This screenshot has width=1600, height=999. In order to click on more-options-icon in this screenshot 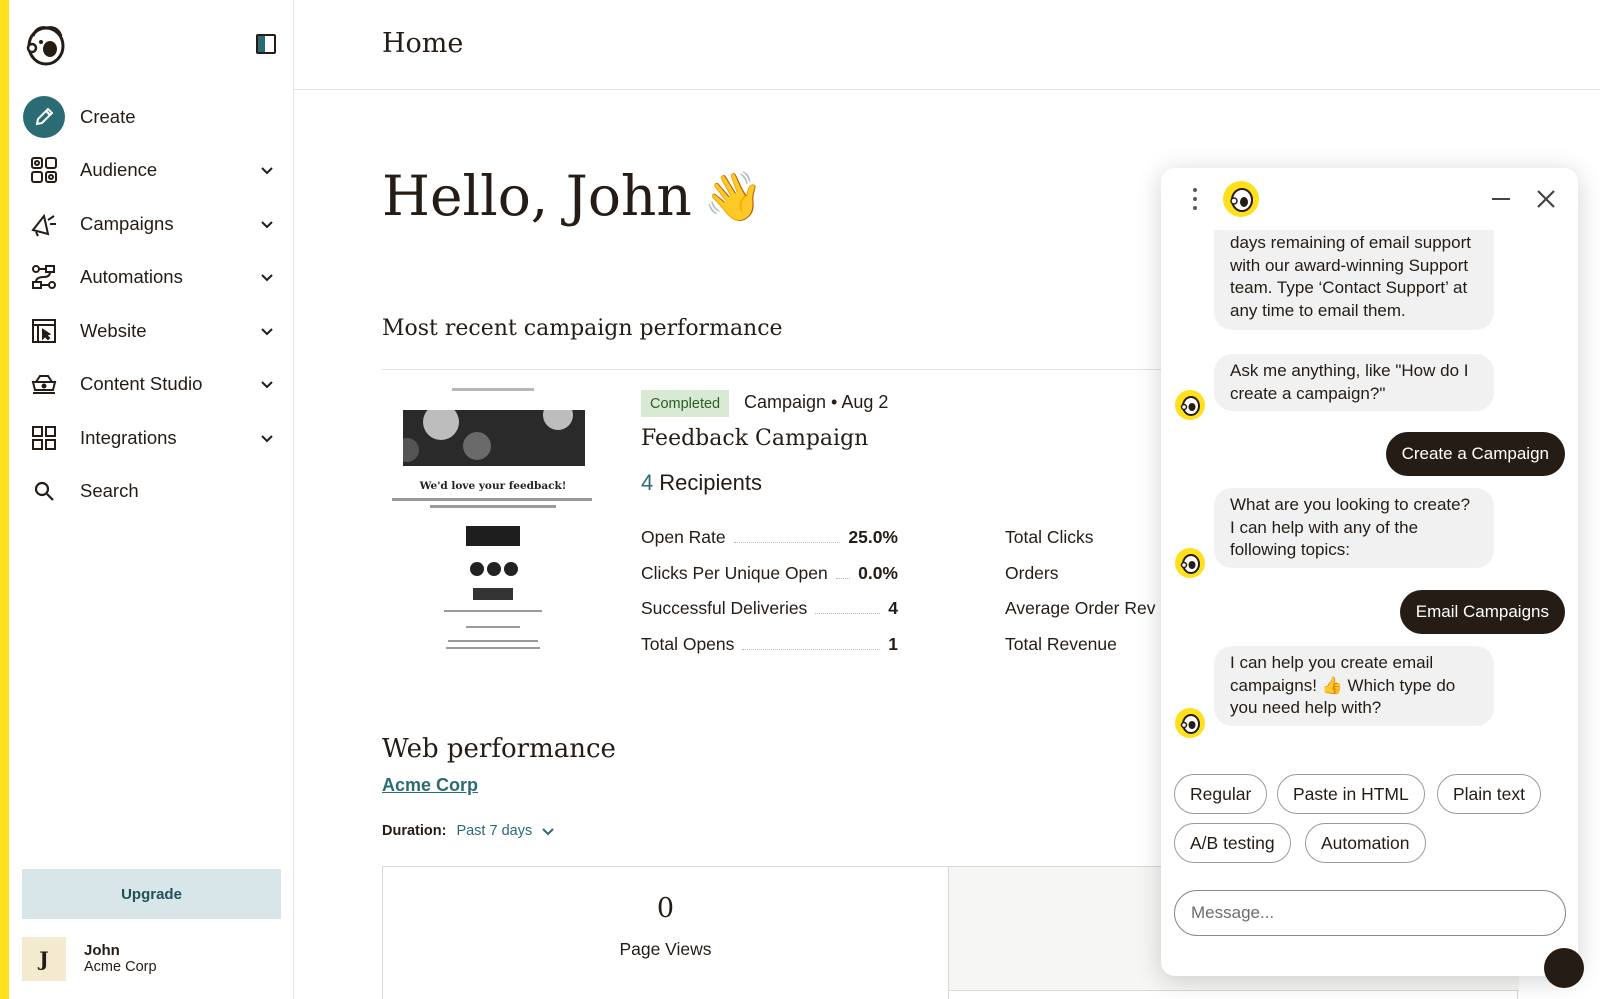, I will do `click(1195, 199)`.